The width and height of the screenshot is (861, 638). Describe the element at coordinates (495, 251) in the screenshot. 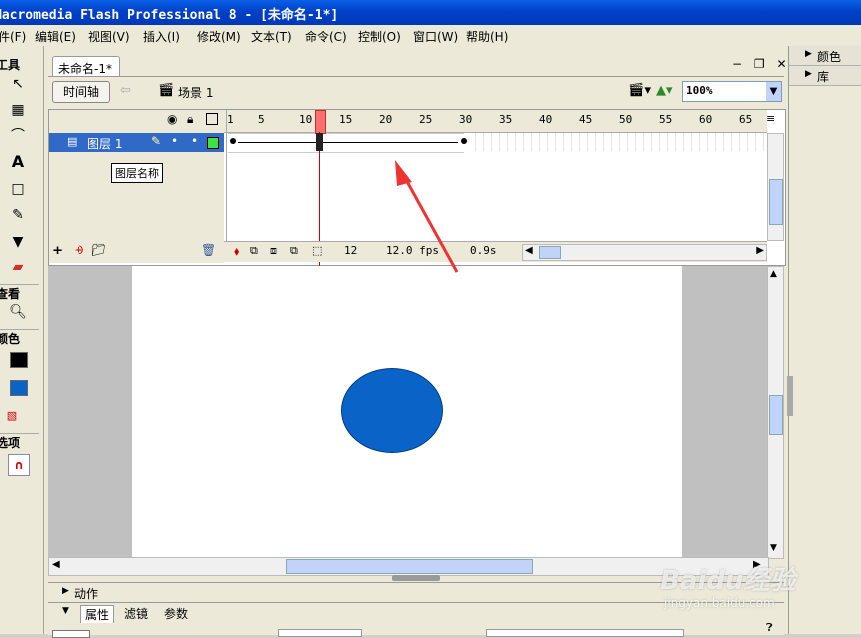

I see `timeline-status-bar: ⬧ ⧉ ⧈ ⧉ ⬚ 12 12.0 fps 0.9s ◀ ▶` at that location.